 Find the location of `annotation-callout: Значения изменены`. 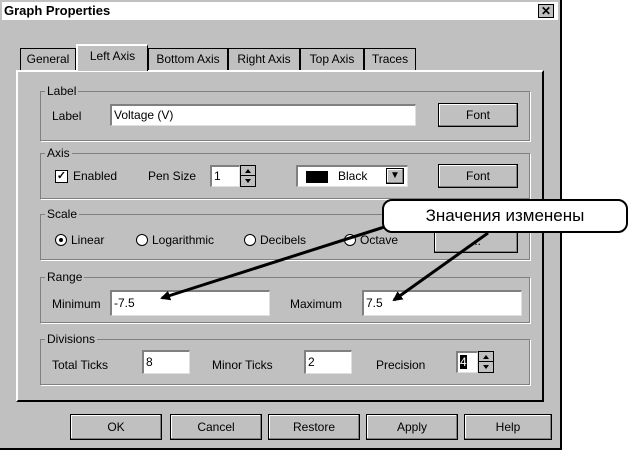

annotation-callout: Значения изменены is located at coordinates (505, 216).